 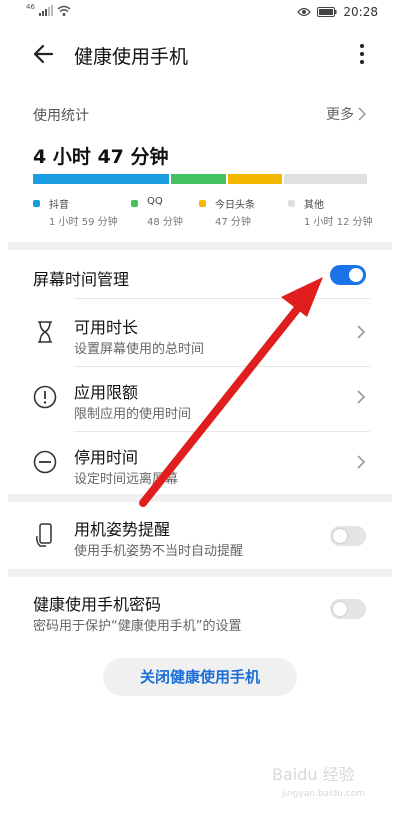 I want to click on total-usage-time: 4 小时 47 分钟, so click(x=101, y=157).